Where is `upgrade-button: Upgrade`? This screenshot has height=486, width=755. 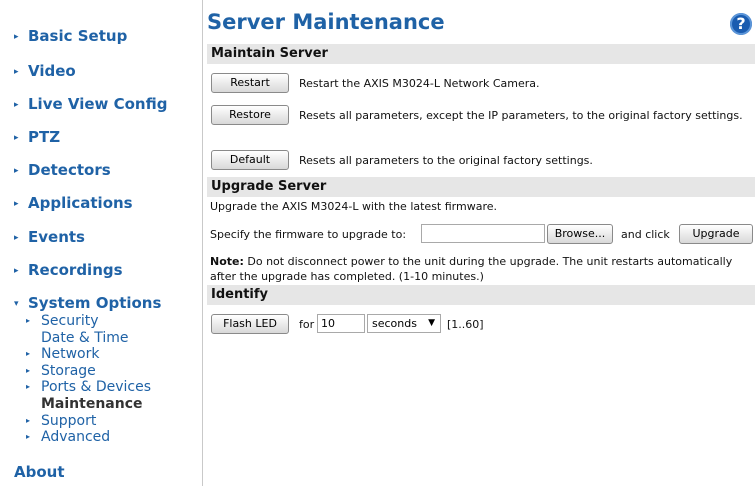
upgrade-button: Upgrade is located at coordinates (716, 234).